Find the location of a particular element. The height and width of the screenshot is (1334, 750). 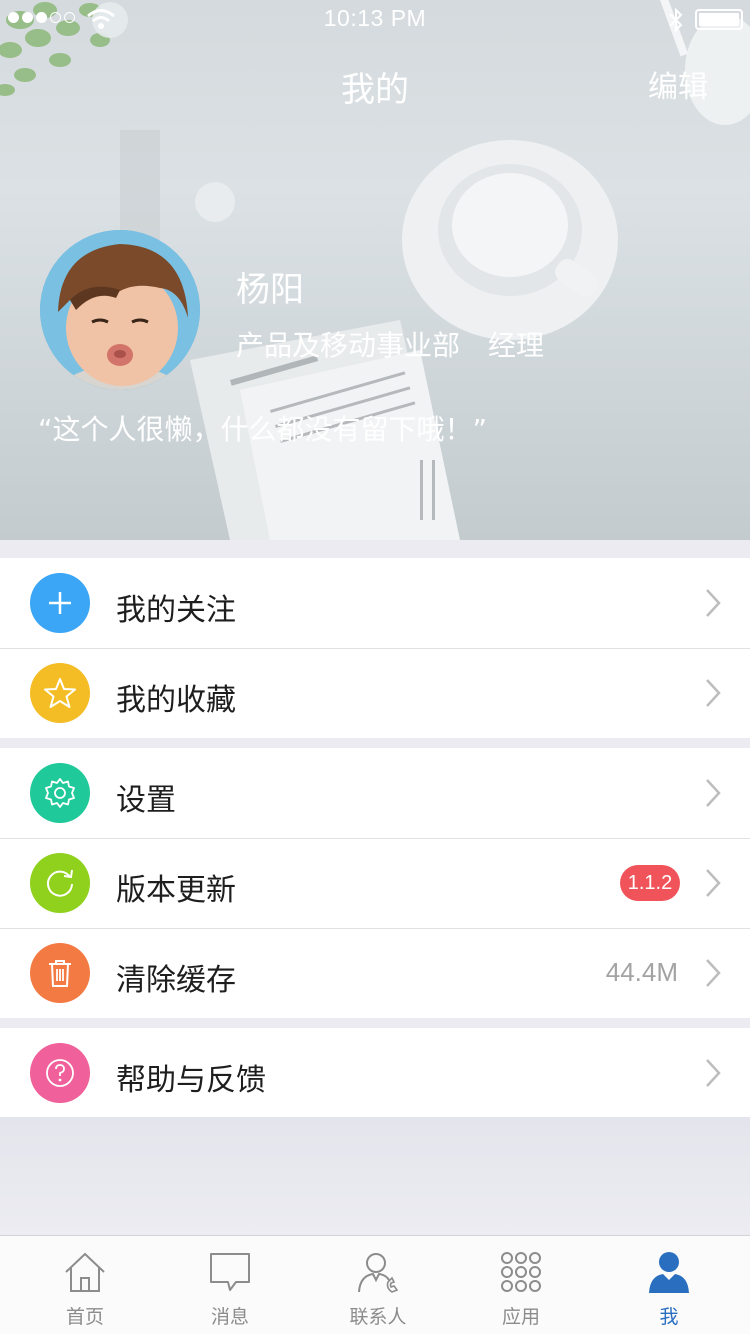

user-signature: “这个人很懒，什么都没有留下哦！” is located at coordinates (263, 429).